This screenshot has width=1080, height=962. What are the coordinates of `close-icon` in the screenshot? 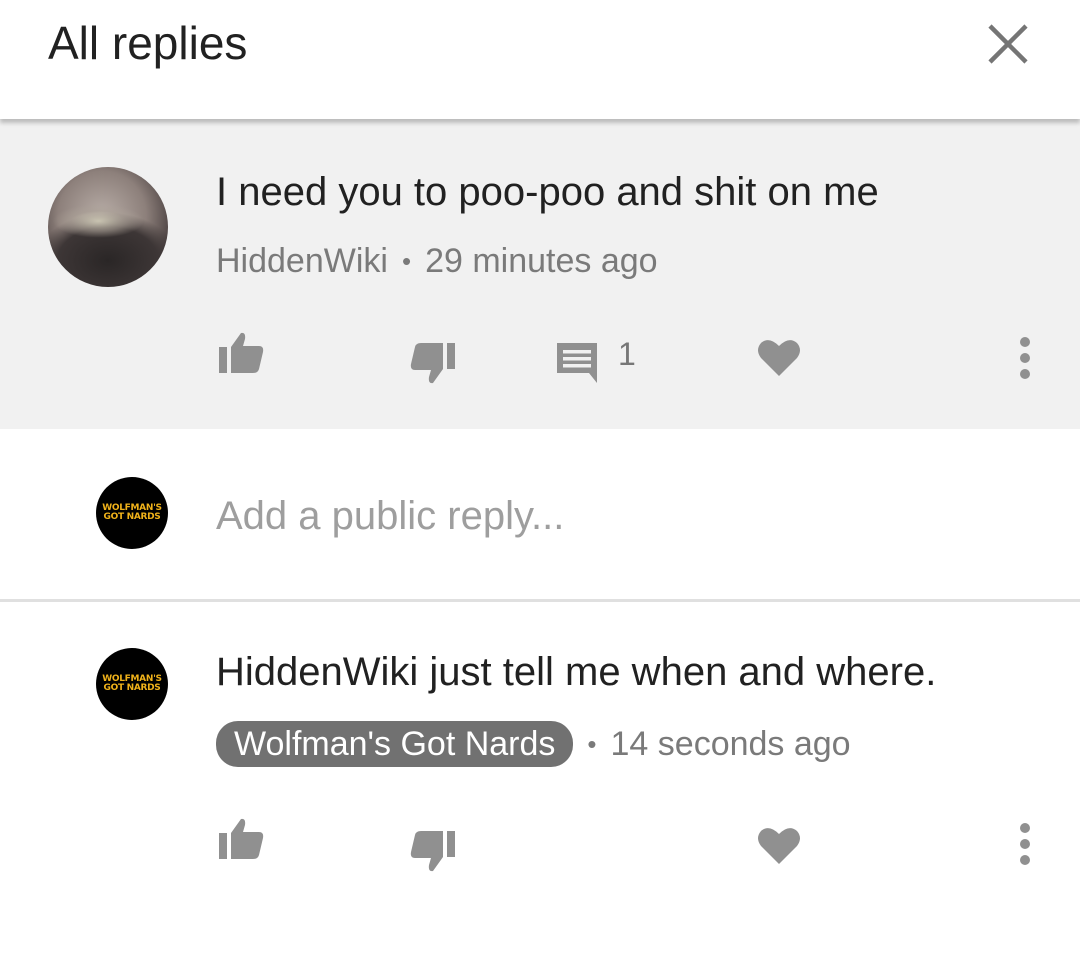 It's located at (1008, 44).